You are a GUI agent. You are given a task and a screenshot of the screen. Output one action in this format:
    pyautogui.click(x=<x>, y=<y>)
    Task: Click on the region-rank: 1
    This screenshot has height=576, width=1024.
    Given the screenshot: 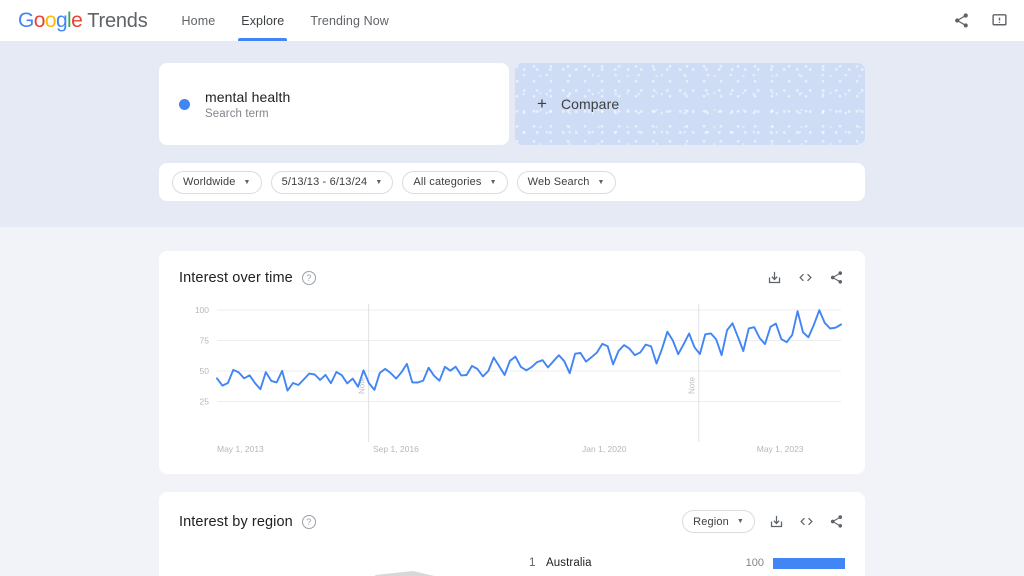 What is the action you would take?
    pyautogui.click(x=532, y=563)
    